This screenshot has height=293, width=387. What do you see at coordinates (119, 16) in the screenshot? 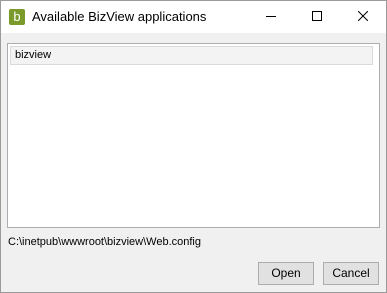
I see `window-title: Available BizView applications` at bounding box center [119, 16].